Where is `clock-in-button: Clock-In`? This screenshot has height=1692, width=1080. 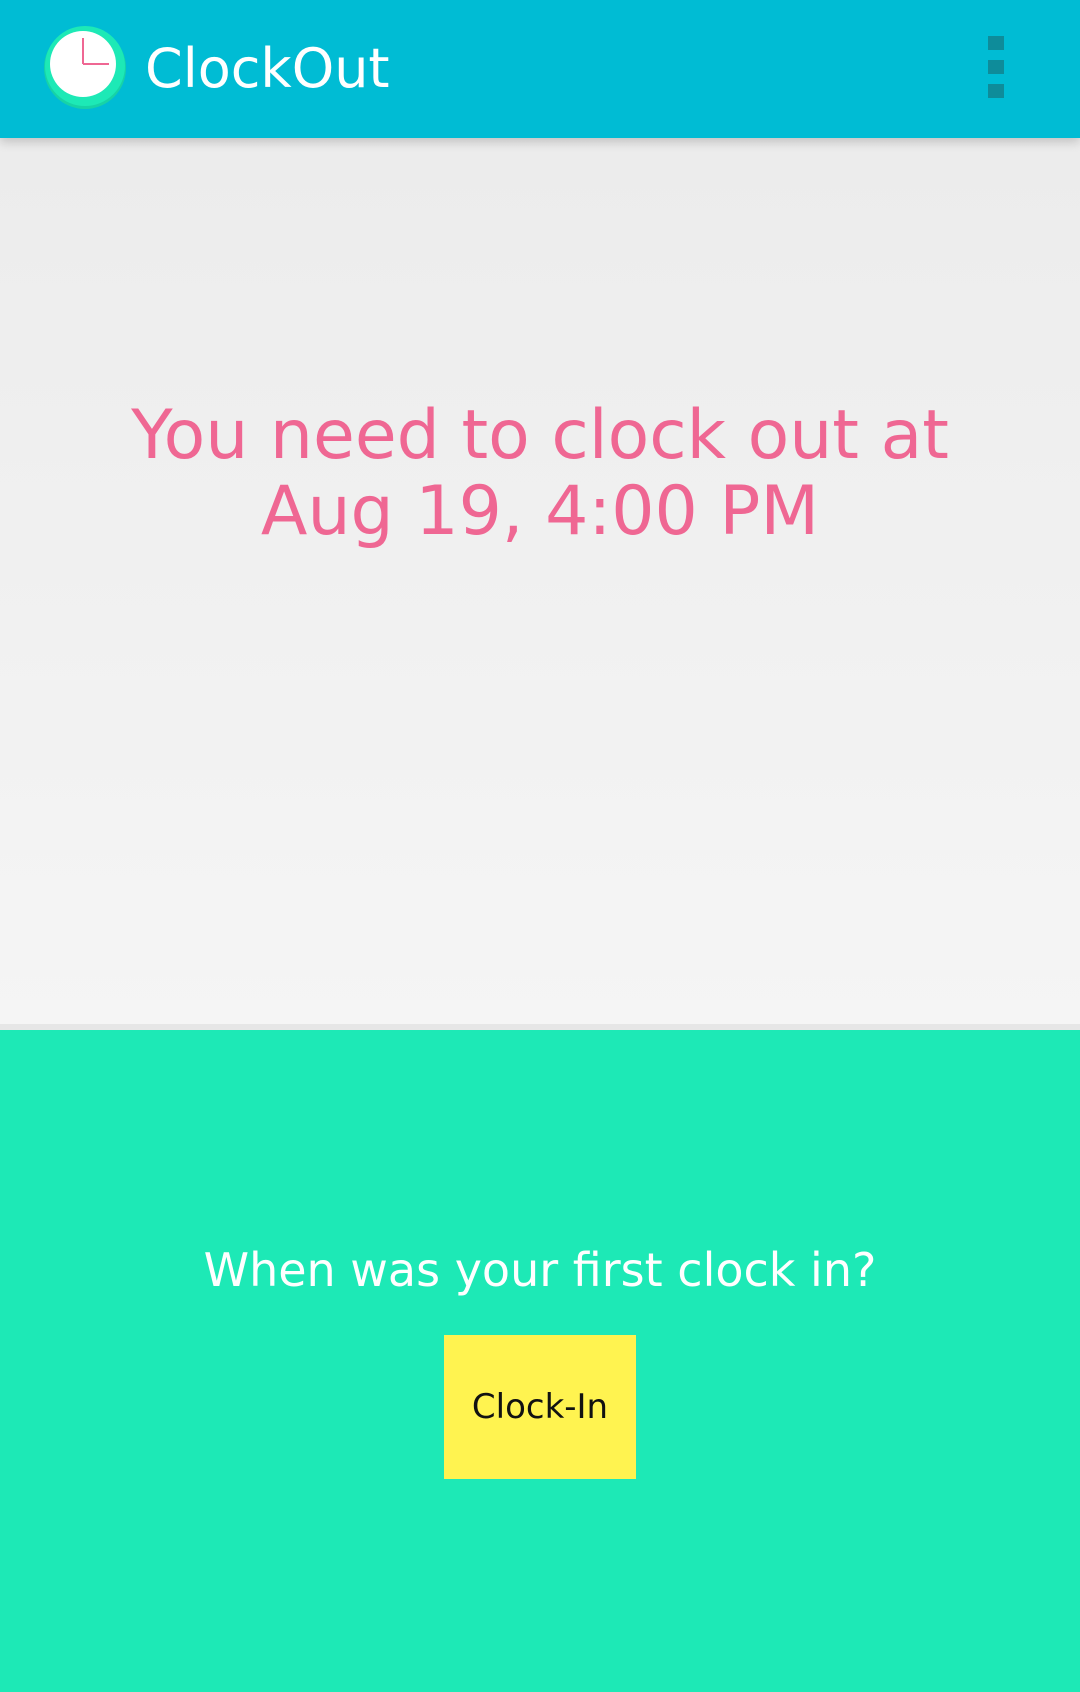
clock-in-button: Clock-In is located at coordinates (540, 1407).